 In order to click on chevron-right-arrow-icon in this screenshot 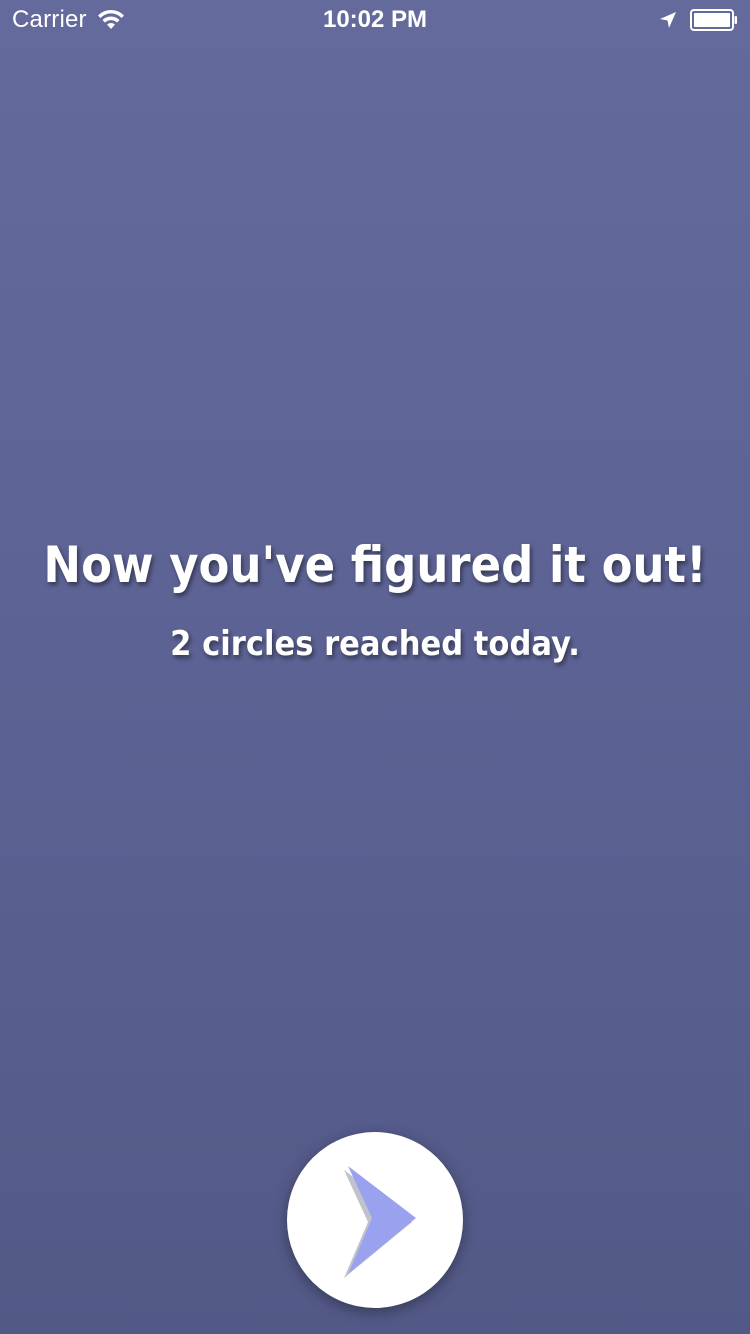, I will do `click(380, 1222)`.